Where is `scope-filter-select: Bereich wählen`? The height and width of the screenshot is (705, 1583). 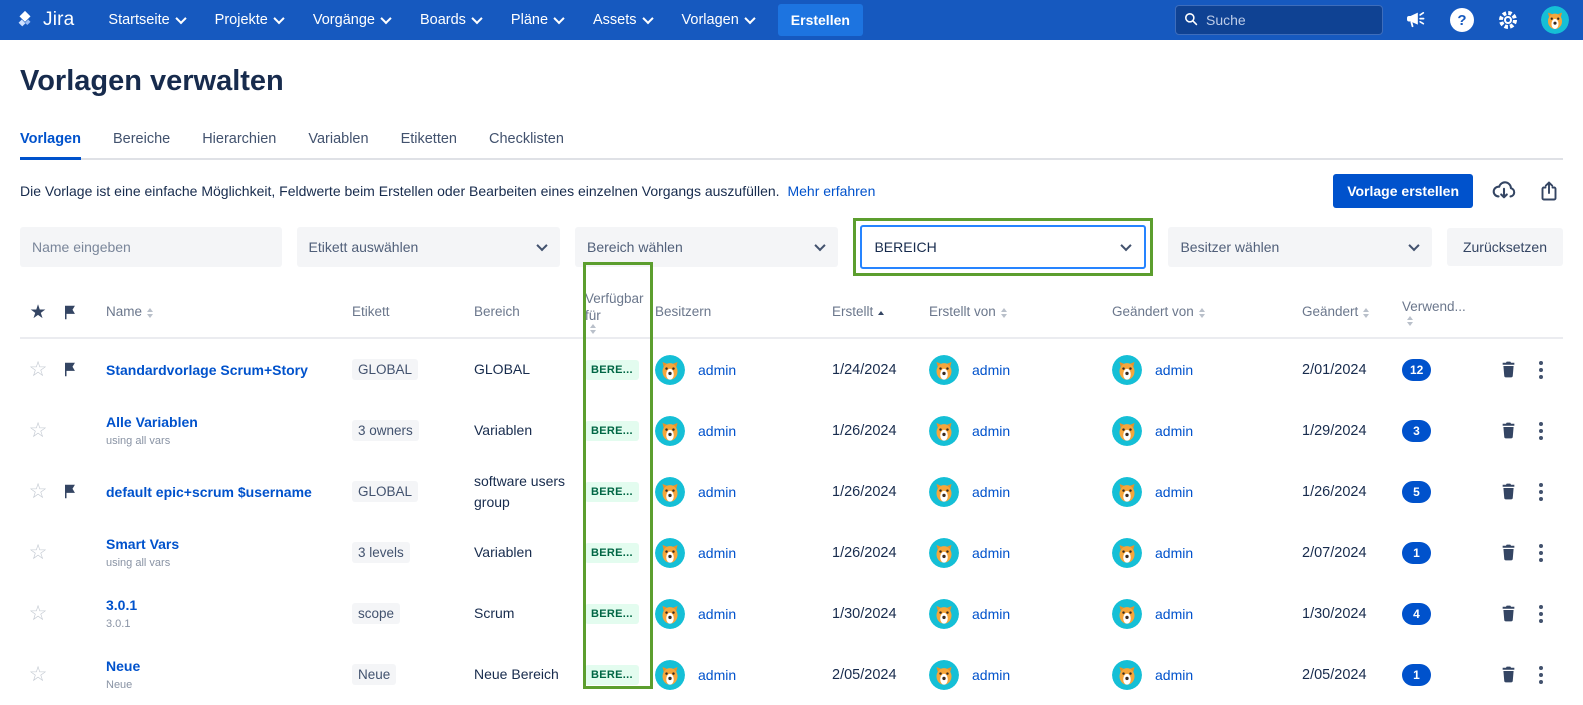
scope-filter-select: Bereich wählen is located at coordinates (707, 247).